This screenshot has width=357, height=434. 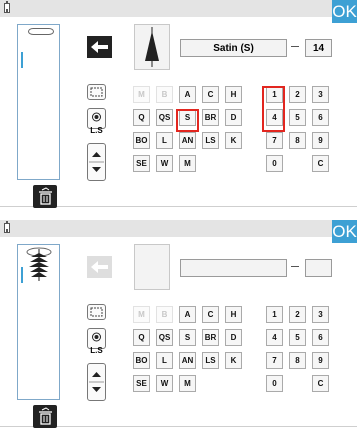 What do you see at coordinates (187, 337) in the screenshot?
I see `key-s: S` at bounding box center [187, 337].